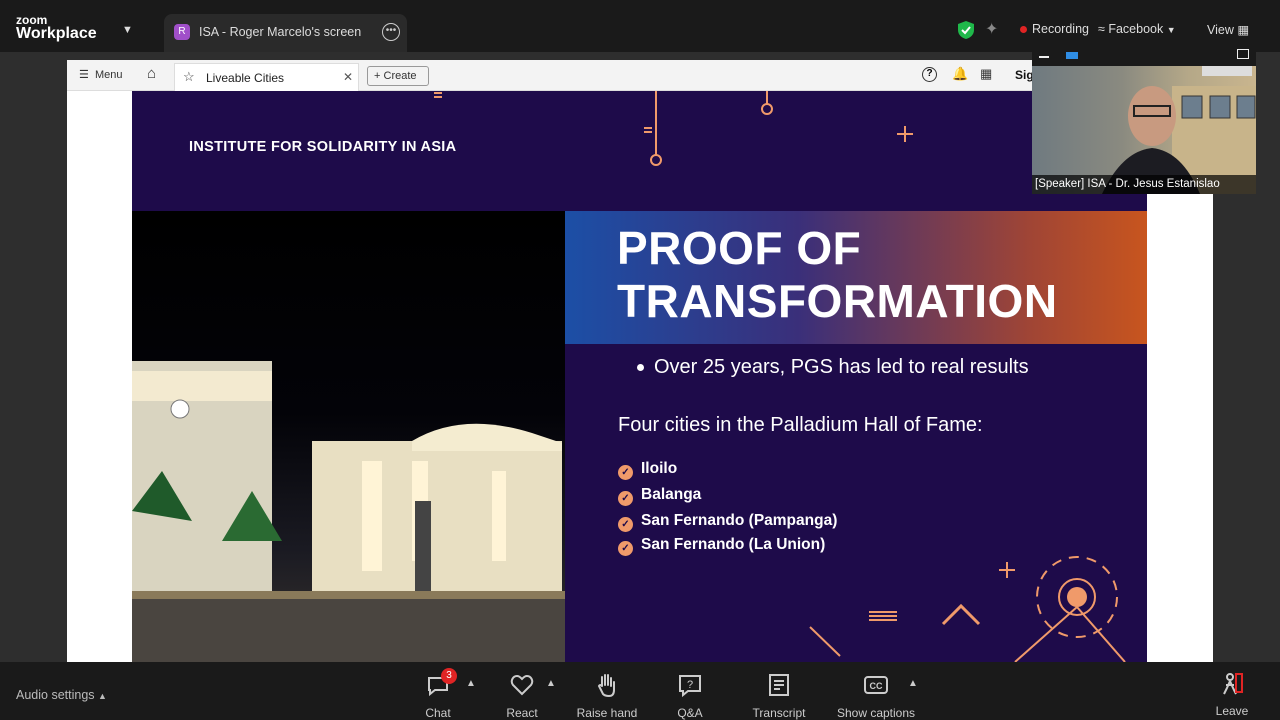  What do you see at coordinates (377, 76) in the screenshot?
I see `plus-icon: +` at bounding box center [377, 76].